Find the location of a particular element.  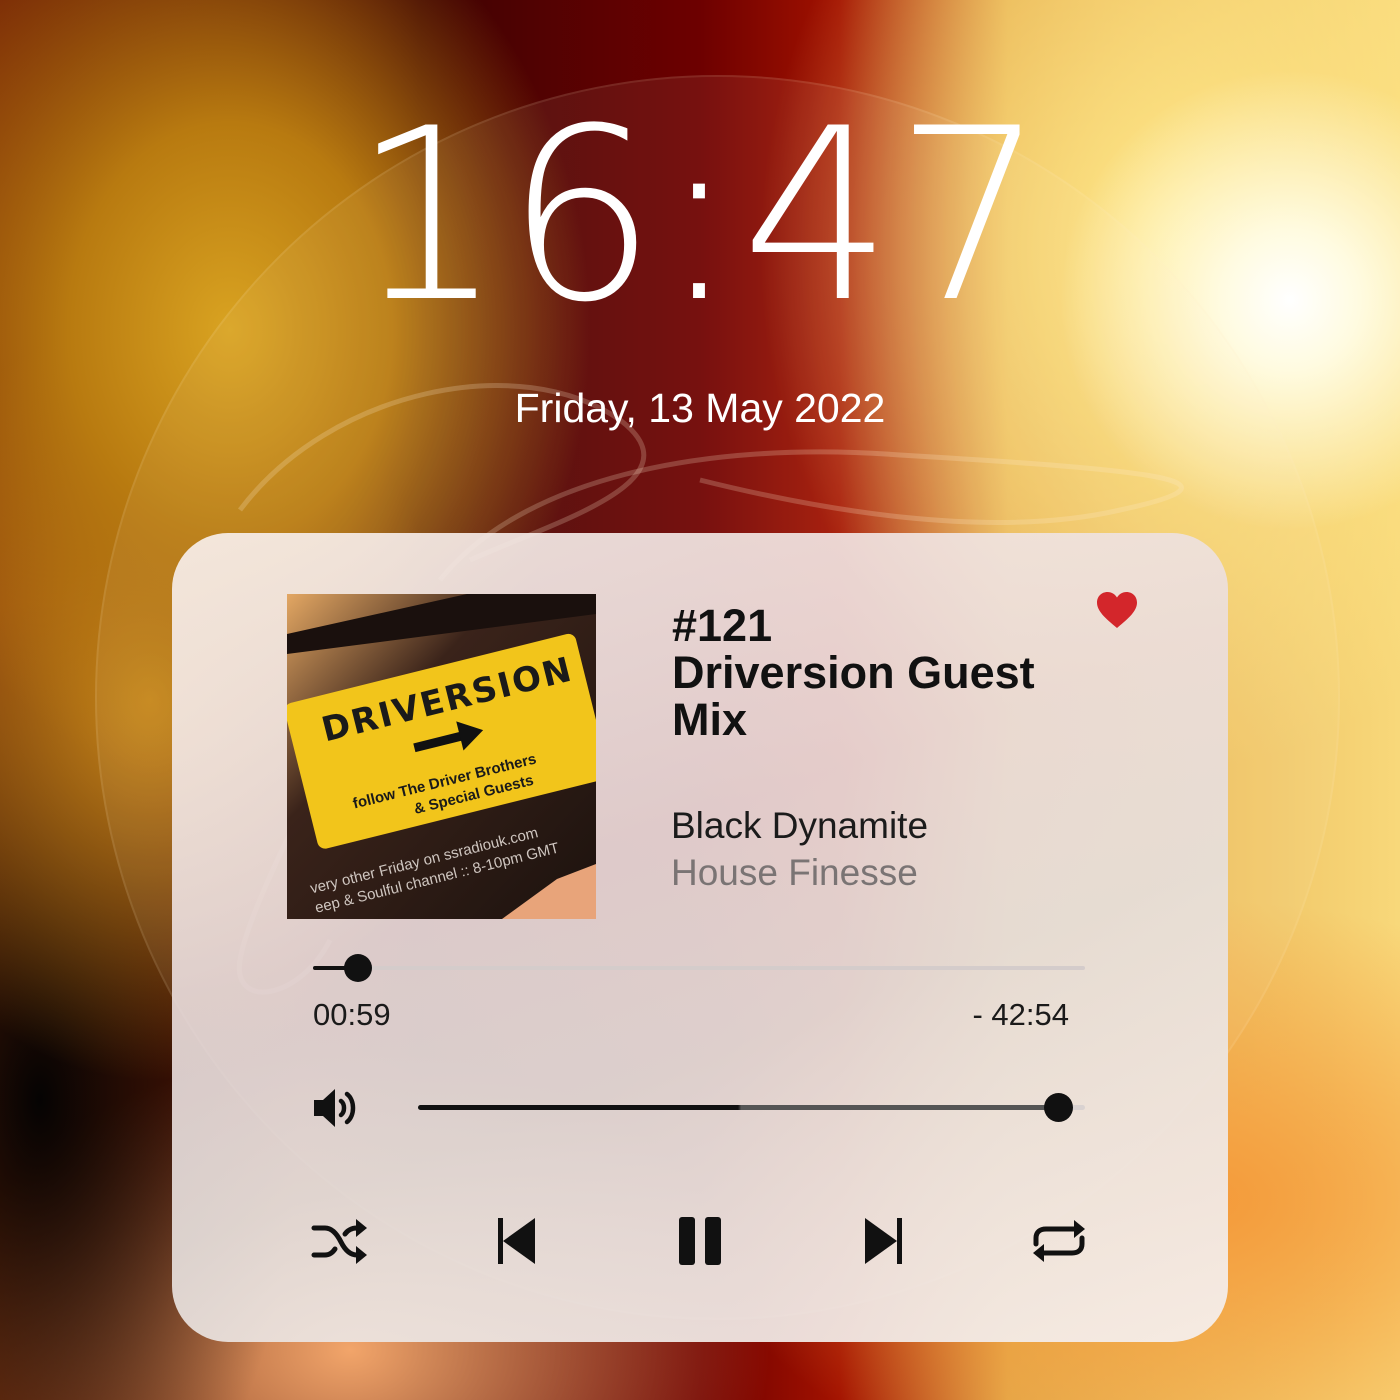

track-title: Driversion Guest Mix is located at coordinates (853, 696).